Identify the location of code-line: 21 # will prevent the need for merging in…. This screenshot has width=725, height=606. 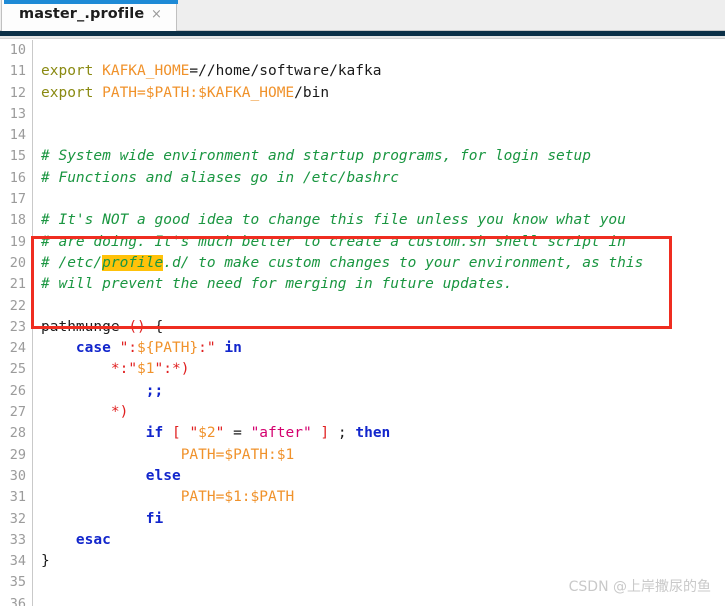
(362, 284).